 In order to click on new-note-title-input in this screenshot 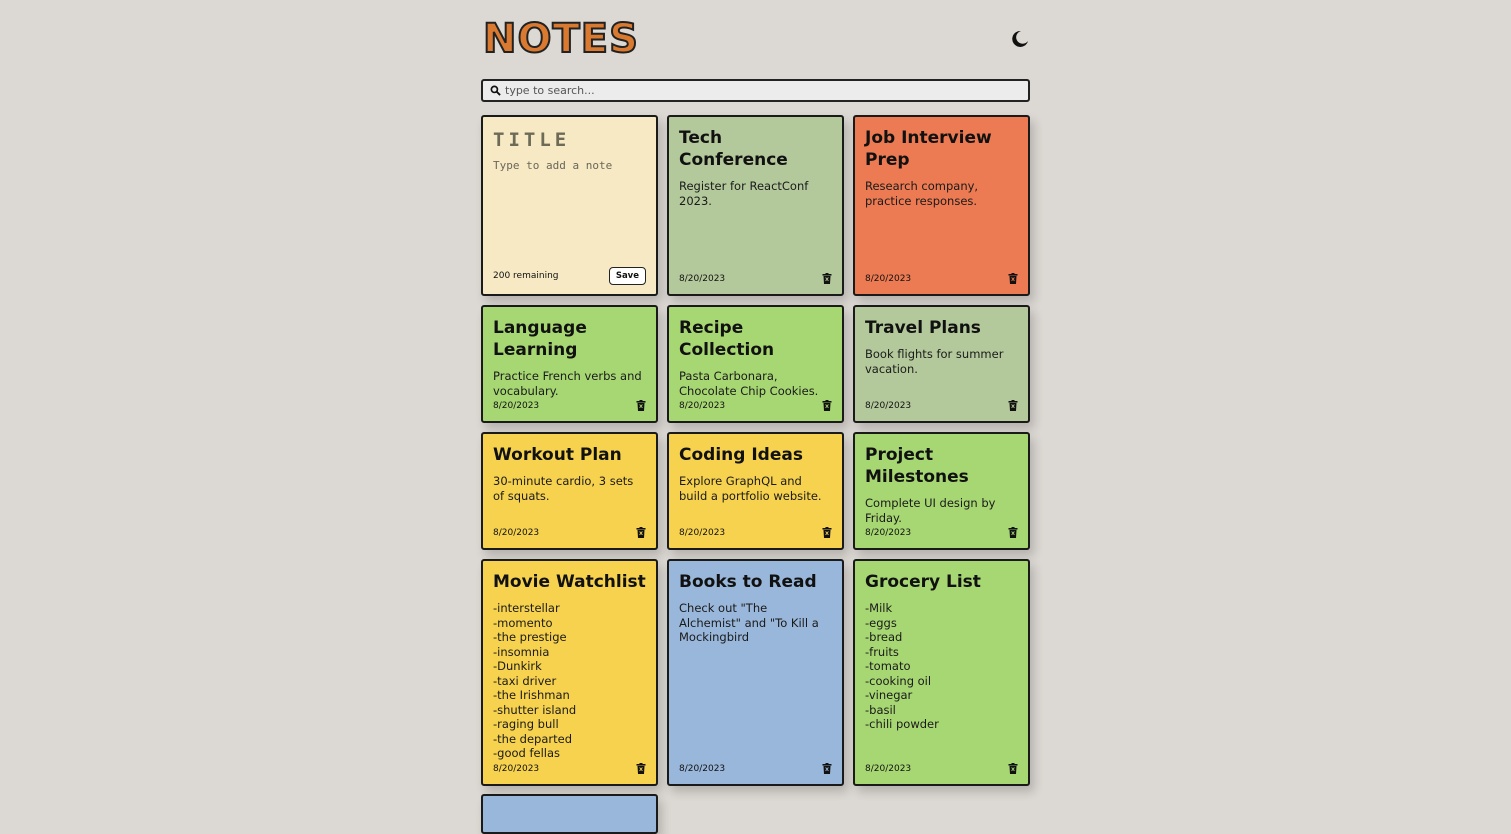, I will do `click(568, 140)`.